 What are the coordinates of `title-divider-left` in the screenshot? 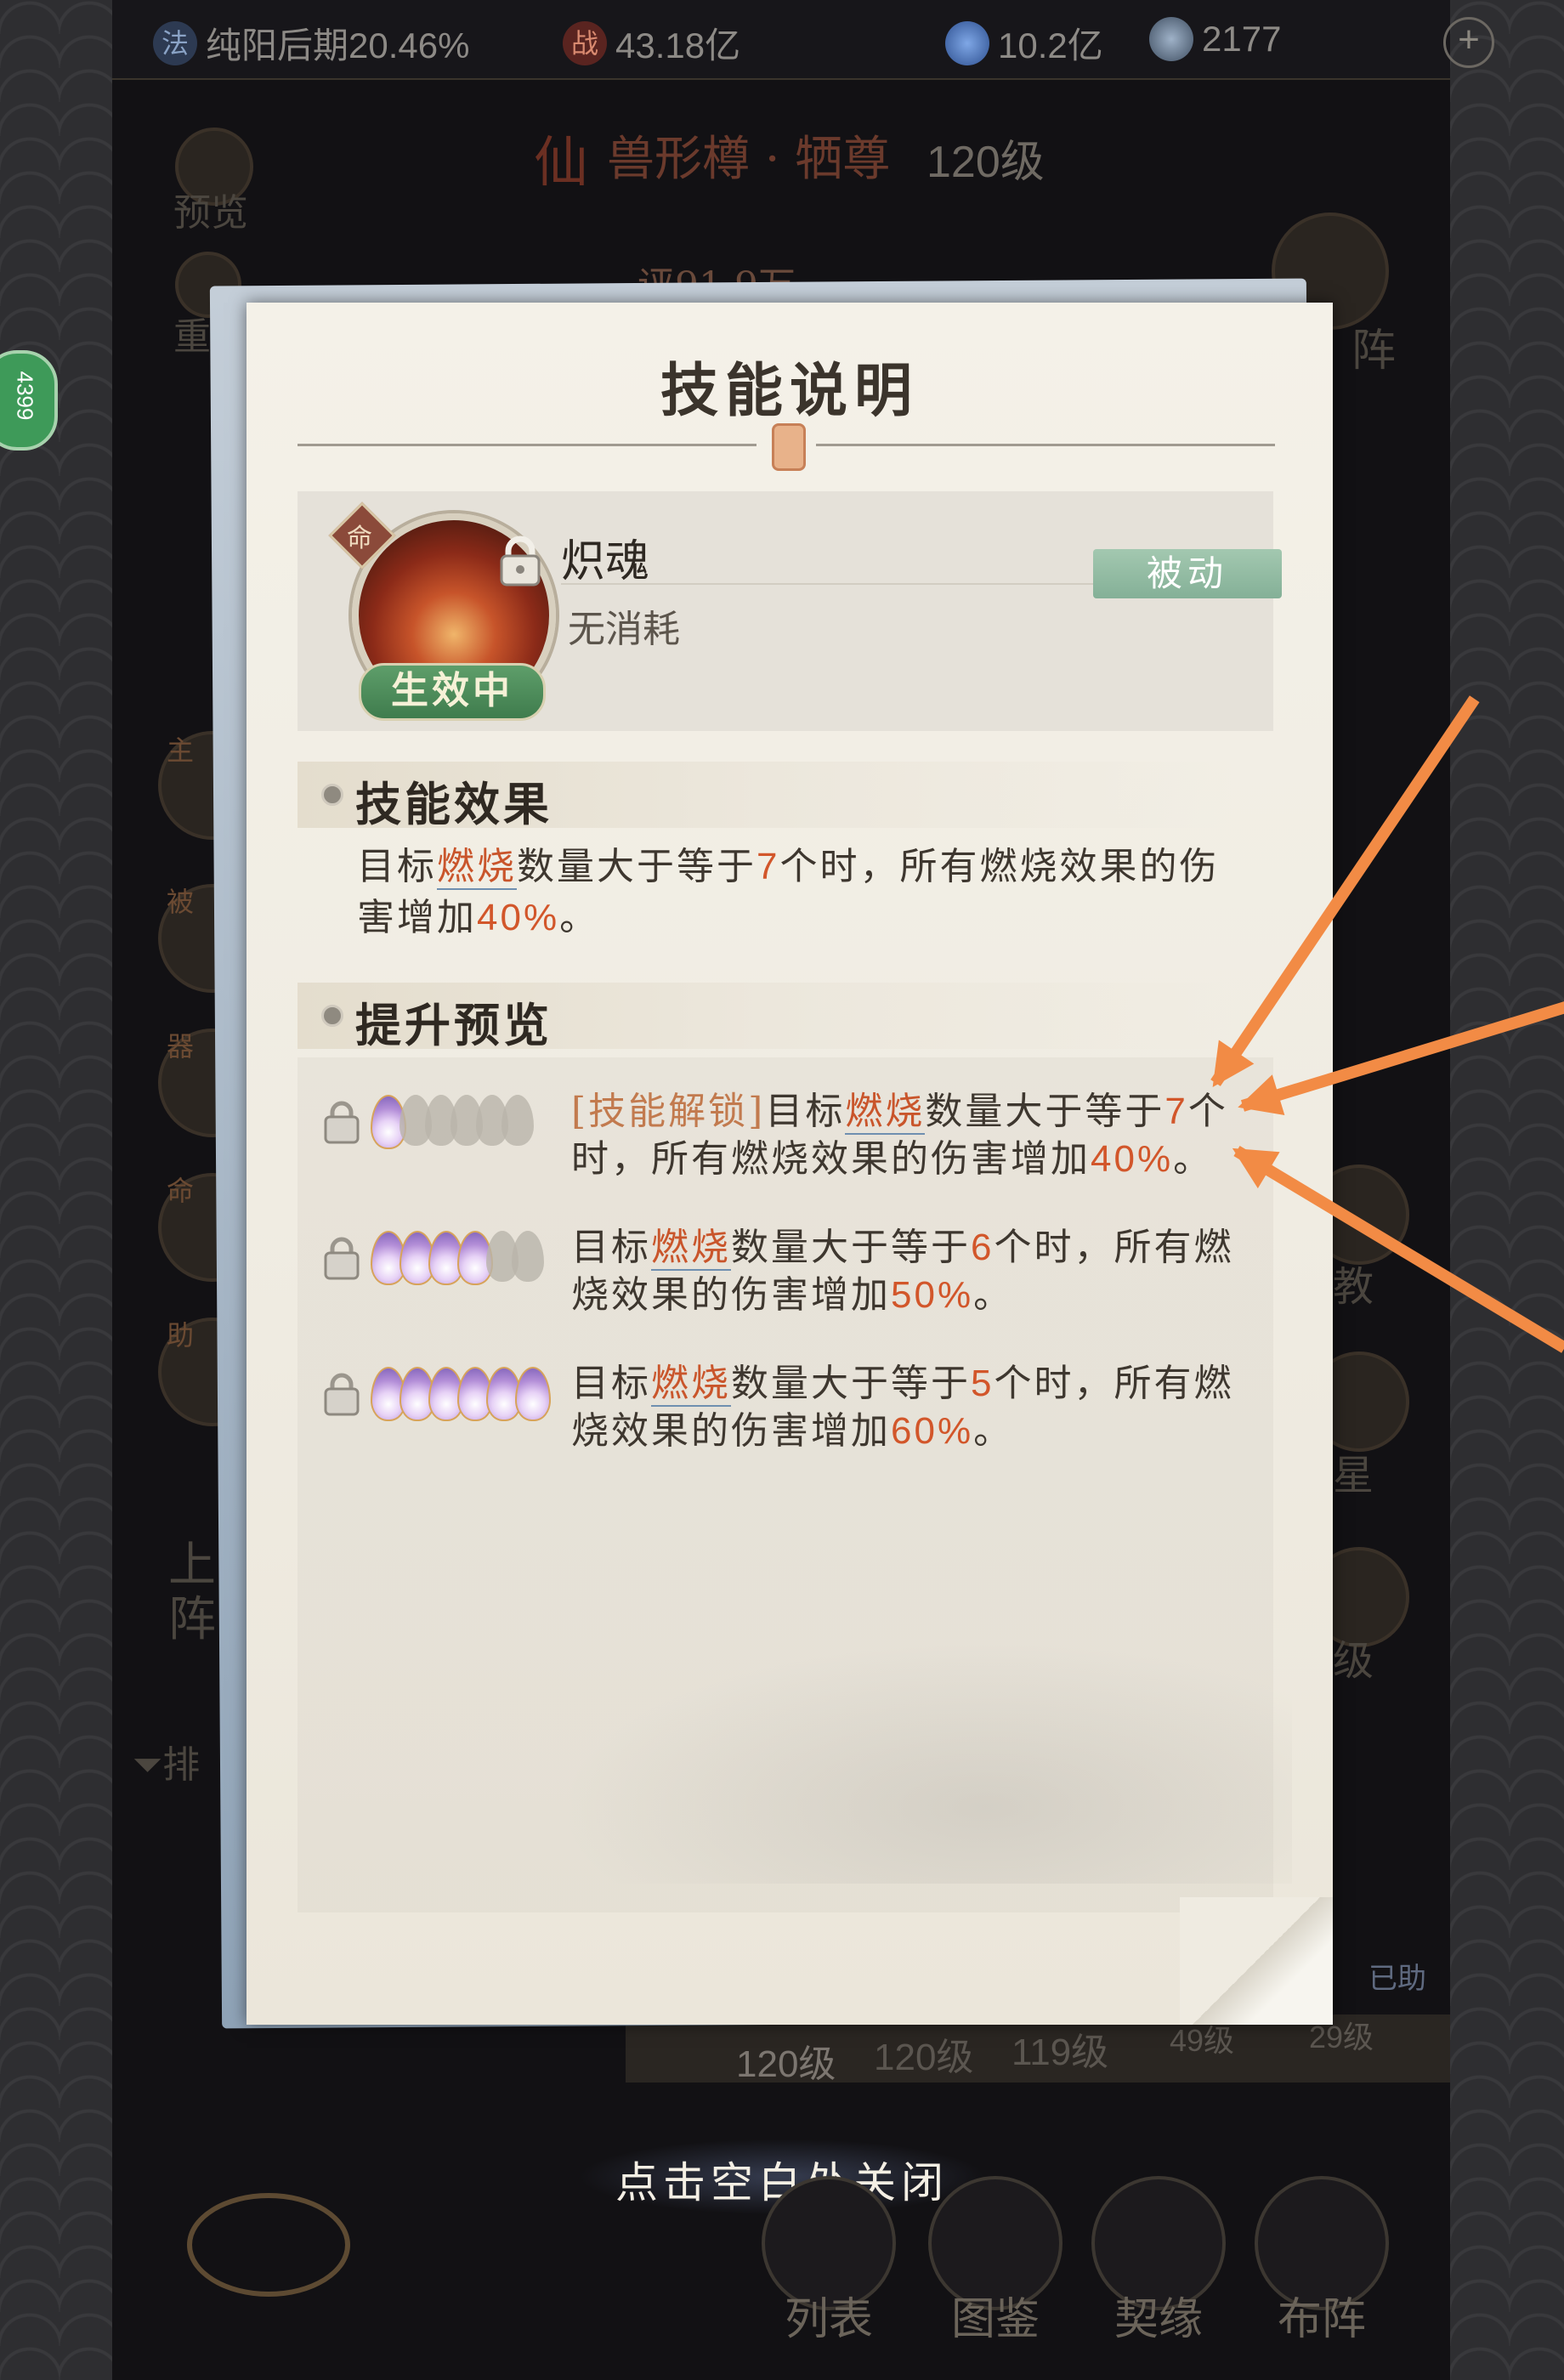 It's located at (527, 445).